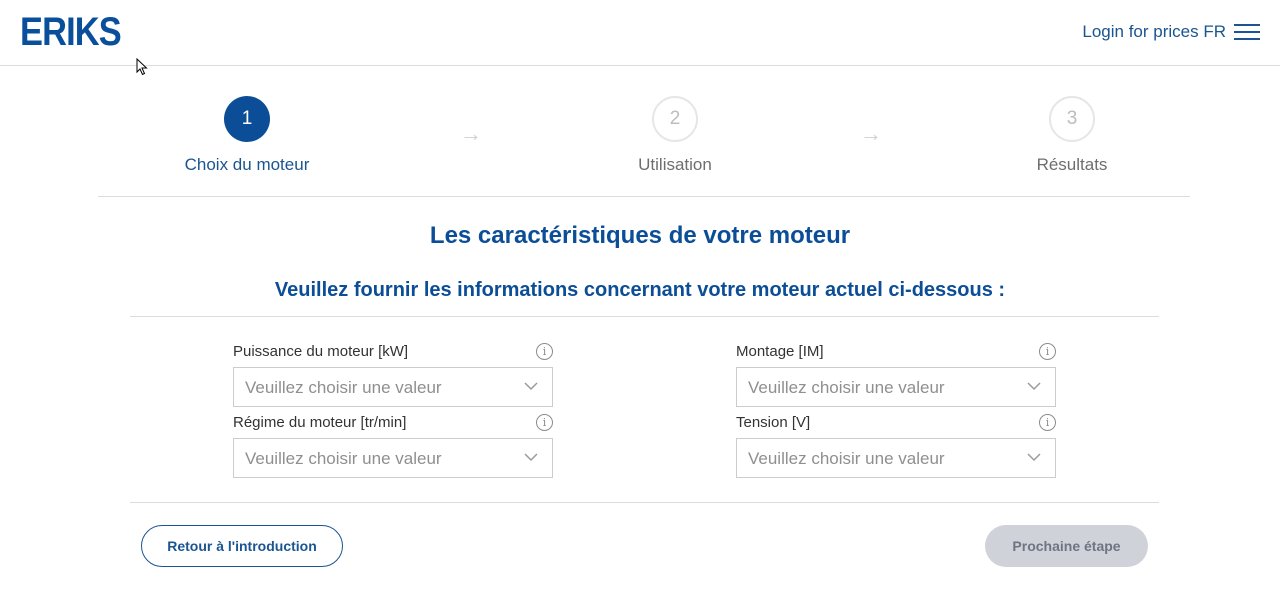  I want to click on eriks-logo: ERIKS, so click(71, 32).